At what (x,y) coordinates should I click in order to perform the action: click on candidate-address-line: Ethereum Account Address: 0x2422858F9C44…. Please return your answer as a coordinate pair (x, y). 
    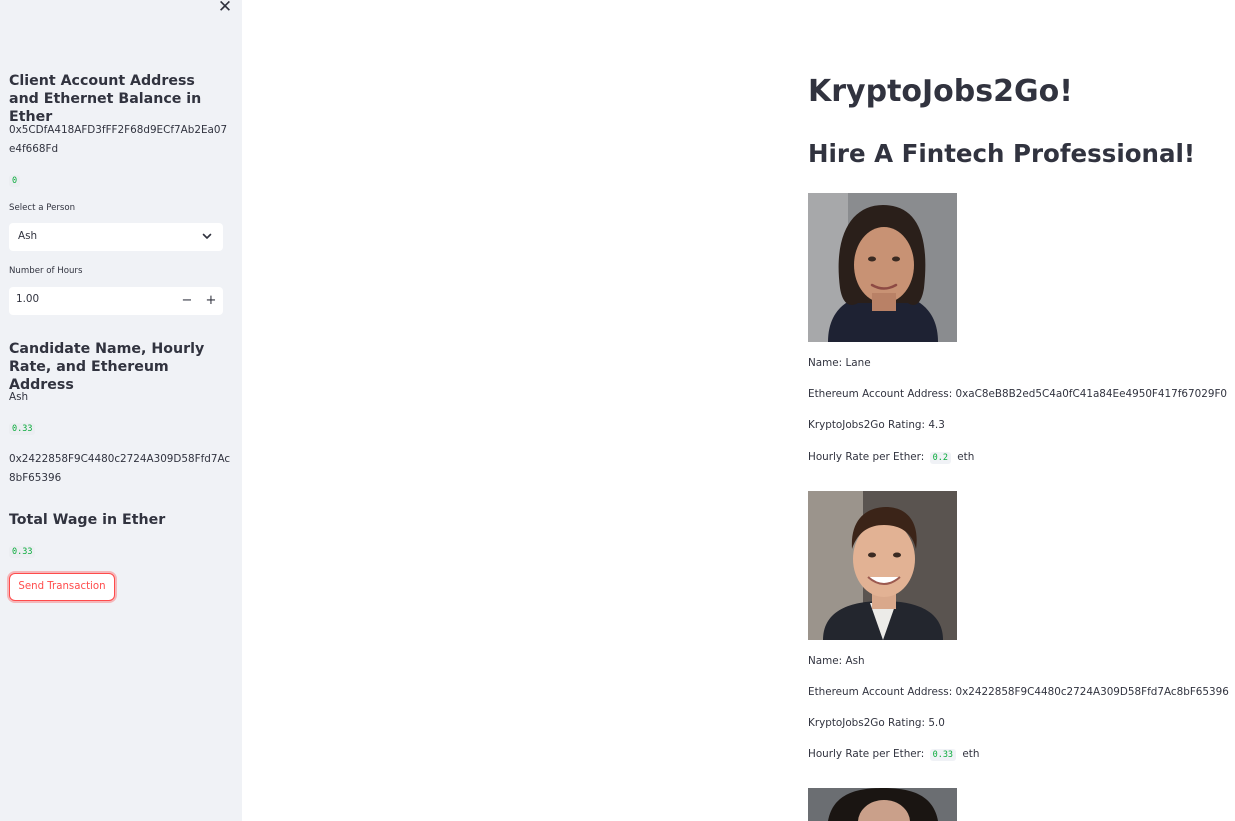
    Looking at the image, I should click on (1018, 692).